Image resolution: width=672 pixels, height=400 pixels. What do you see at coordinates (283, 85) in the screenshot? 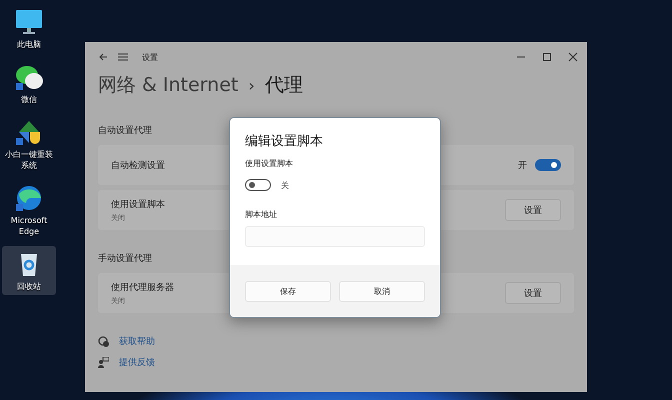
I see `page-title: 代理` at bounding box center [283, 85].